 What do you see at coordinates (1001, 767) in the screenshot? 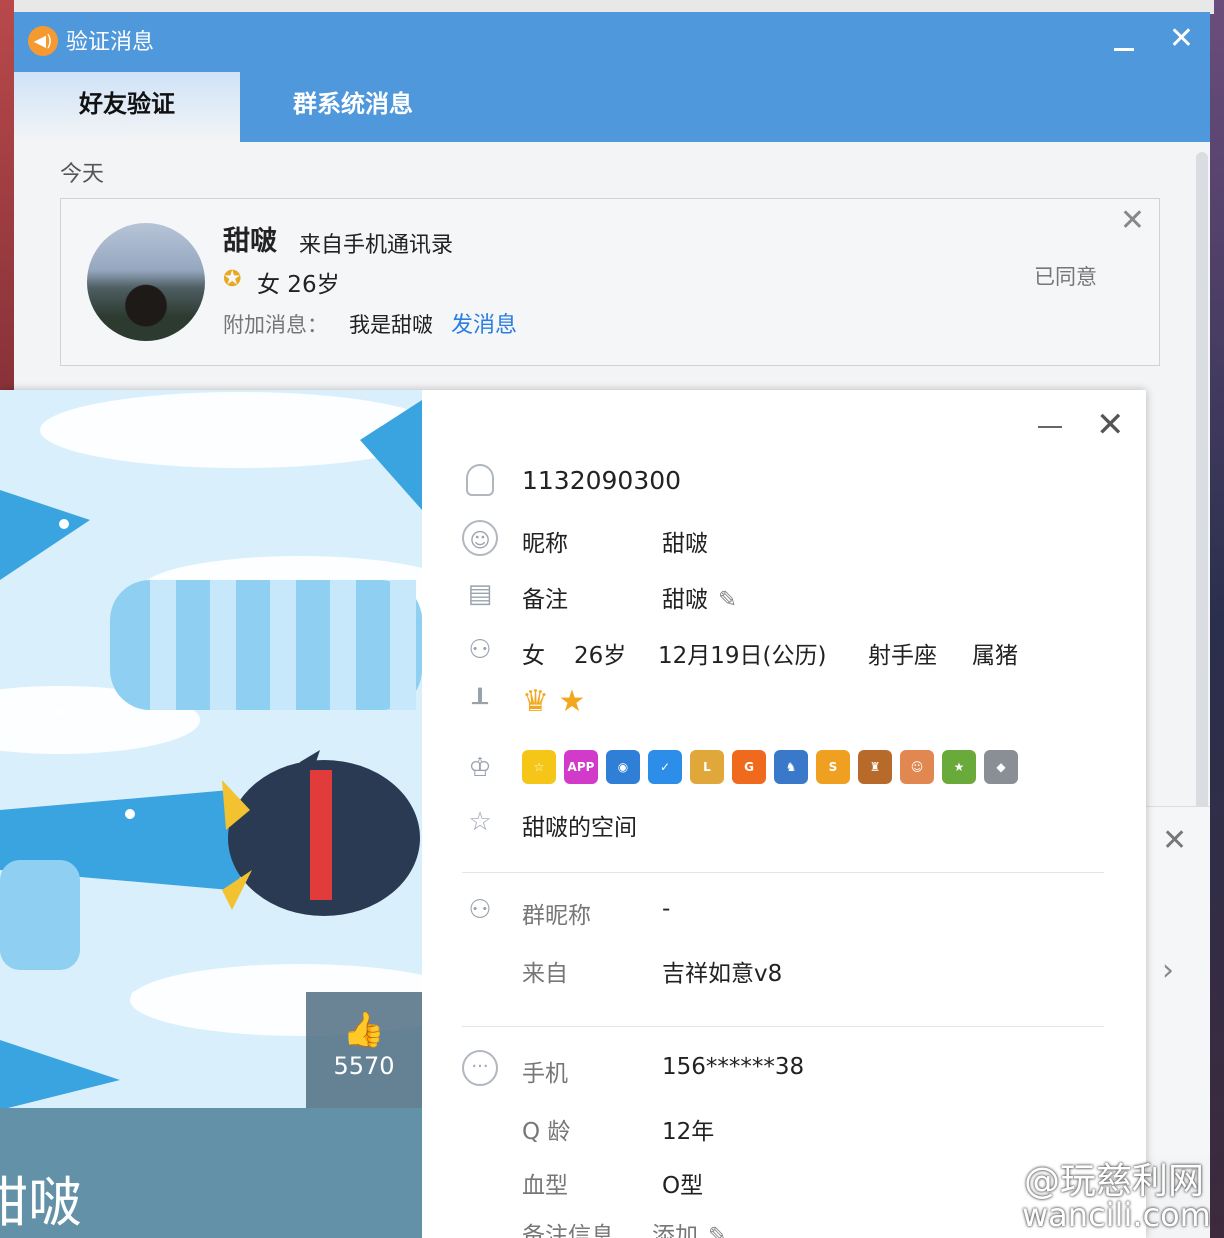
I see `diamond-badge: ◆` at bounding box center [1001, 767].